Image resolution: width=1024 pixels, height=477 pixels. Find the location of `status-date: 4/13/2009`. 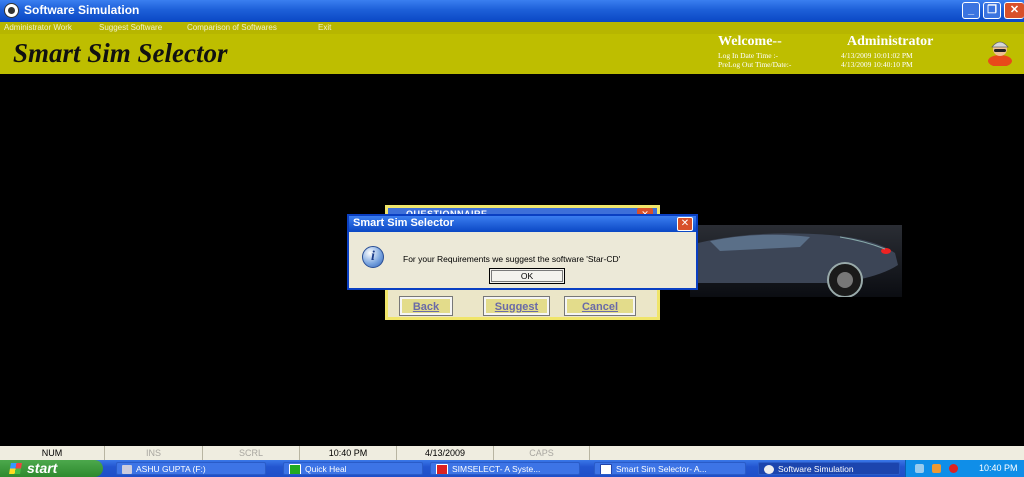

status-date: 4/13/2009 is located at coordinates (445, 453).